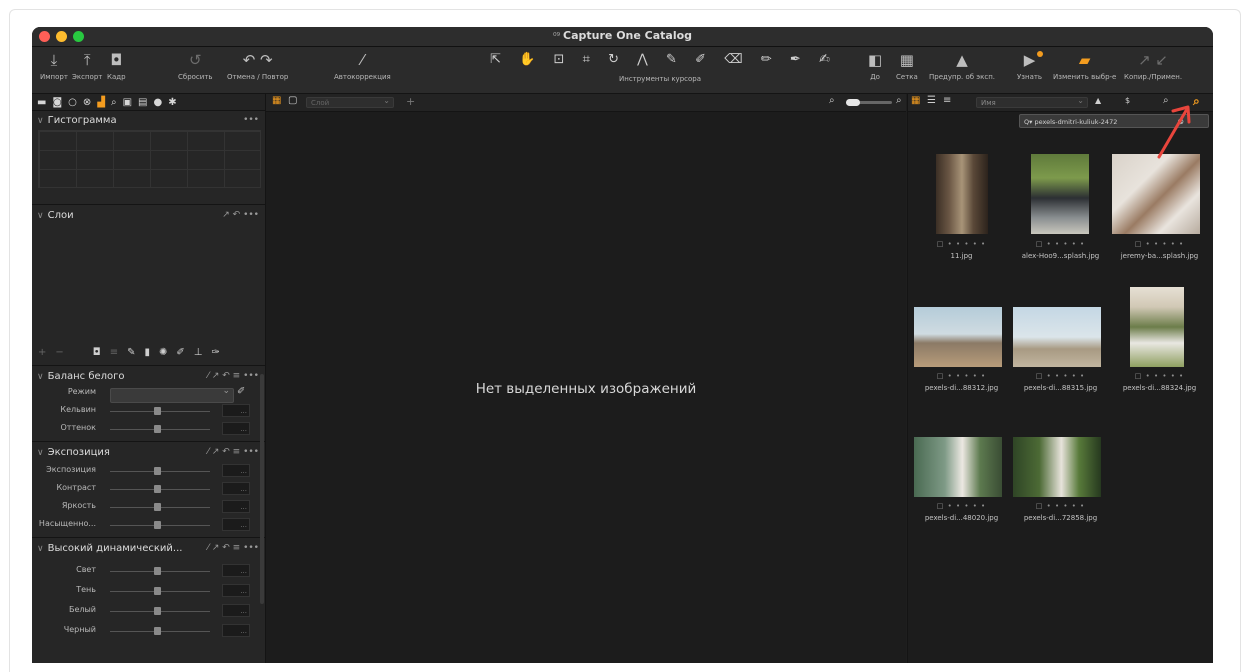  Describe the element at coordinates (362, 66) in the screenshot. I see `auto-adjust-button: ⁄ Автокоррекция` at that location.